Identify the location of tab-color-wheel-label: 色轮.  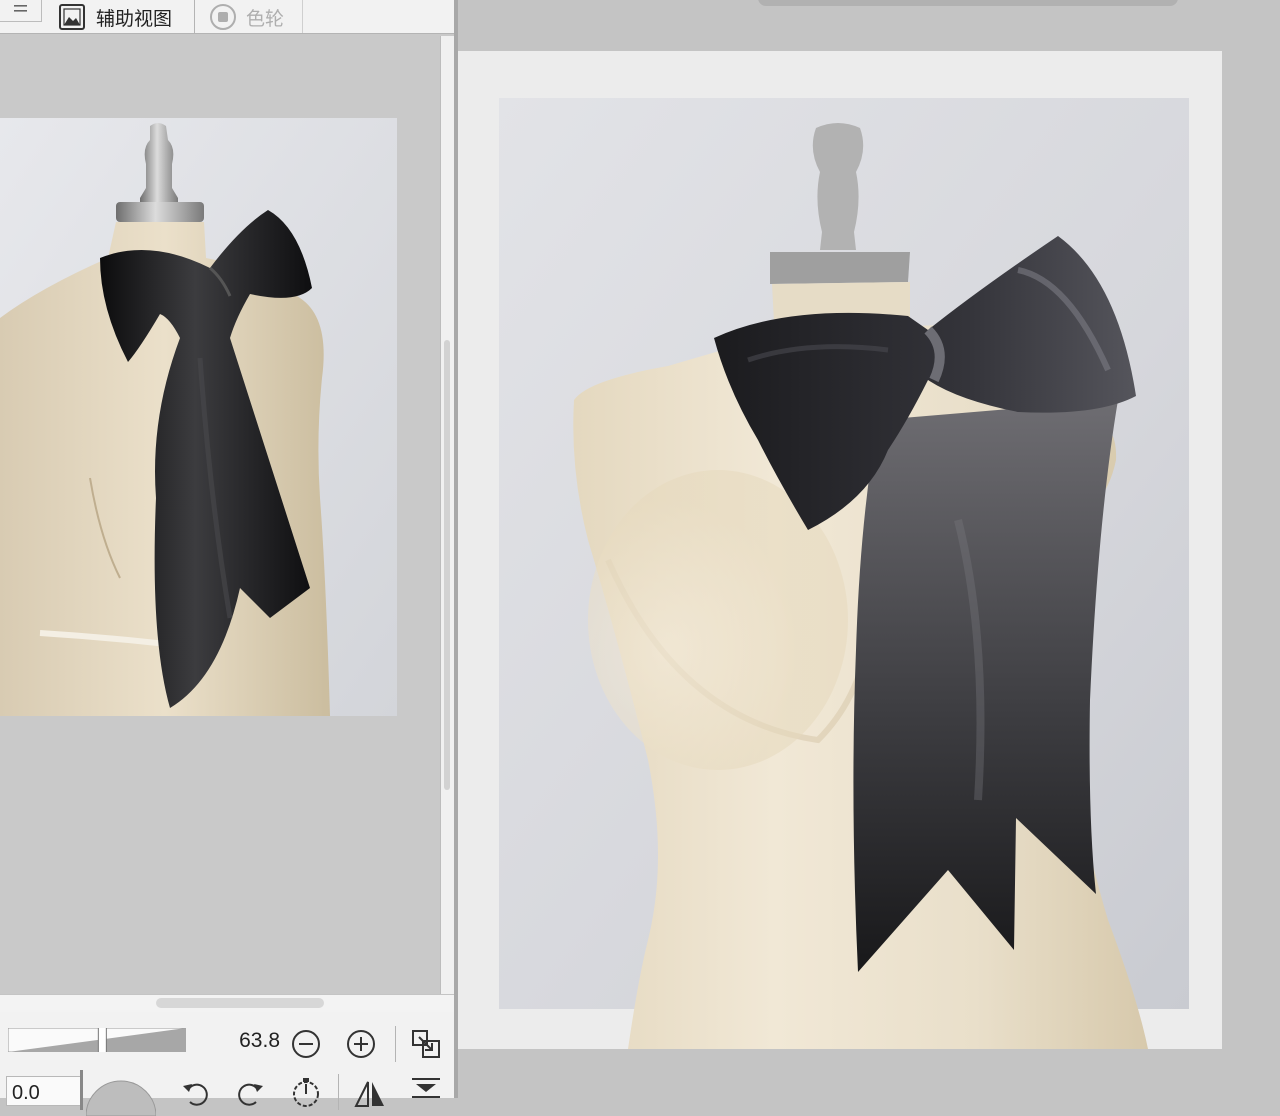
(265, 19).